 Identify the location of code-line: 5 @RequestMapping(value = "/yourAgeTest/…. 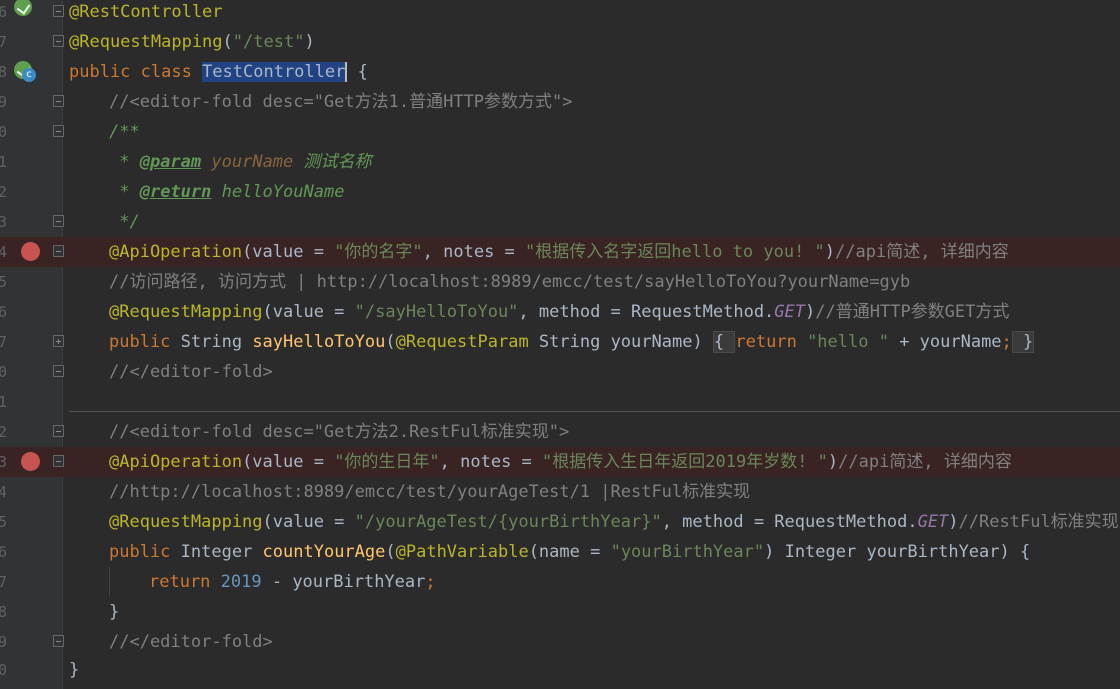
(560, 522).